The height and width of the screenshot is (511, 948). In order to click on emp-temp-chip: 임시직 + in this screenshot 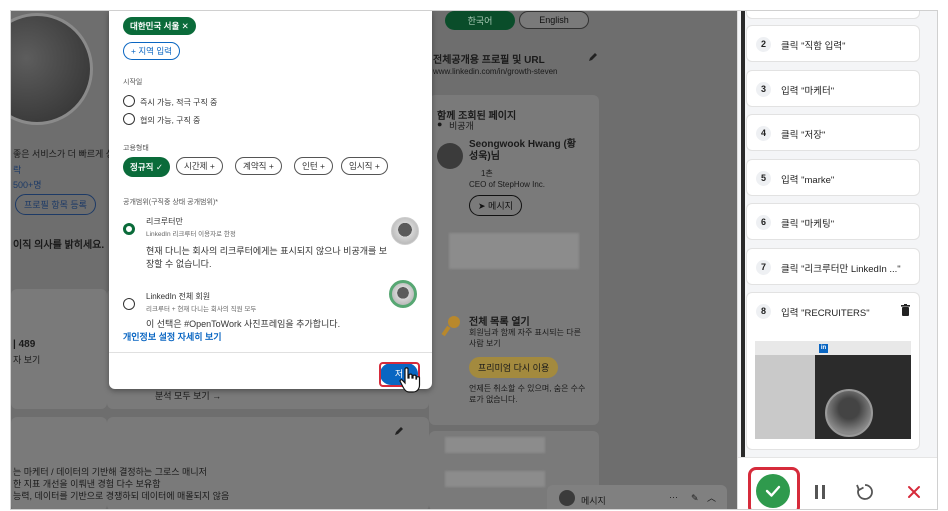, I will do `click(364, 166)`.